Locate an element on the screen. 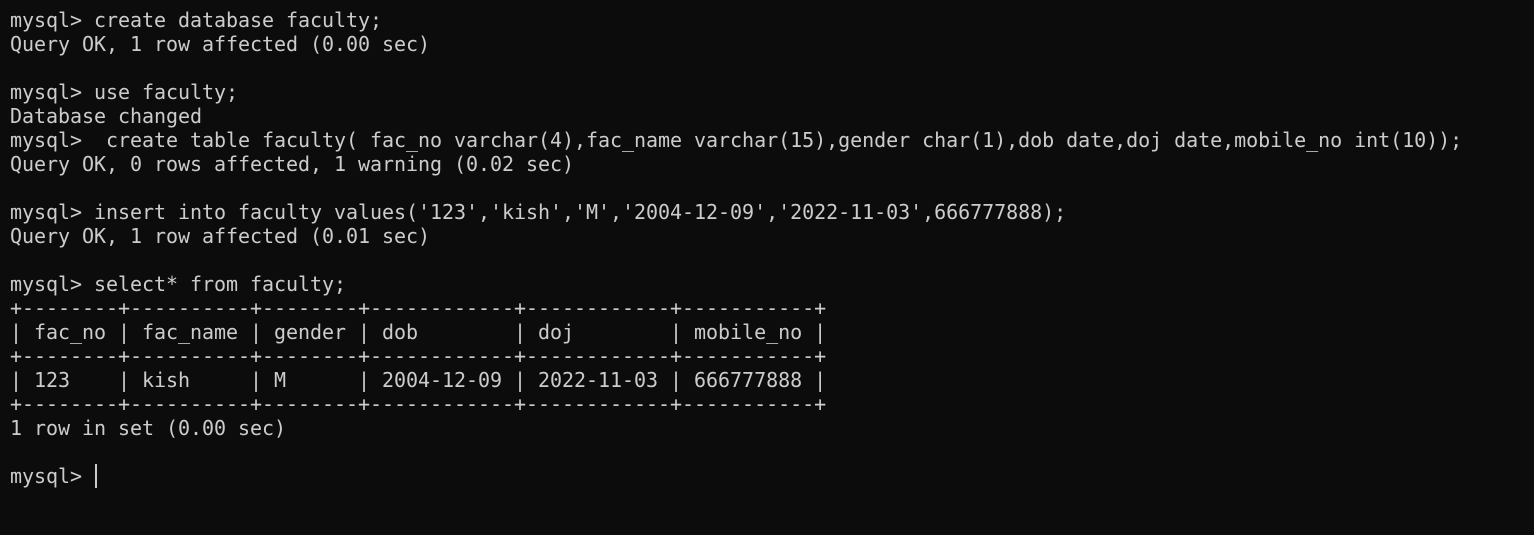 Image resolution: width=1534 pixels, height=535 pixels. current-prompt-line: mysql> is located at coordinates (772, 476).